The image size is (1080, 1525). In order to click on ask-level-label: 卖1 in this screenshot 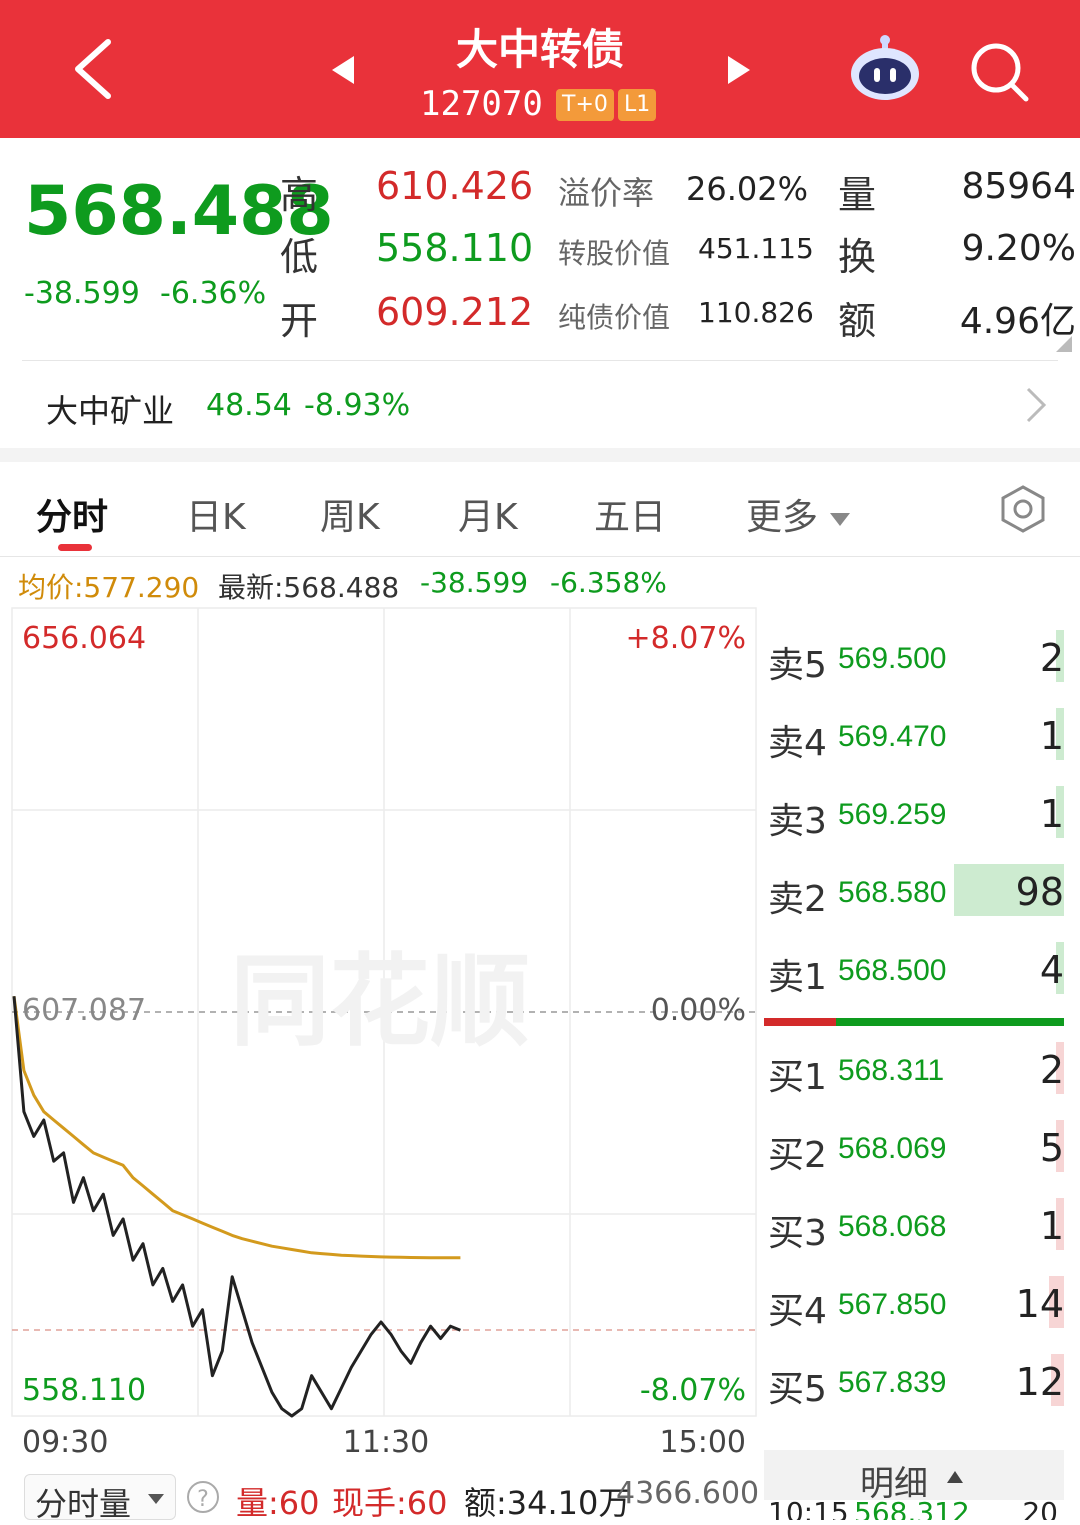, I will do `click(797, 977)`.